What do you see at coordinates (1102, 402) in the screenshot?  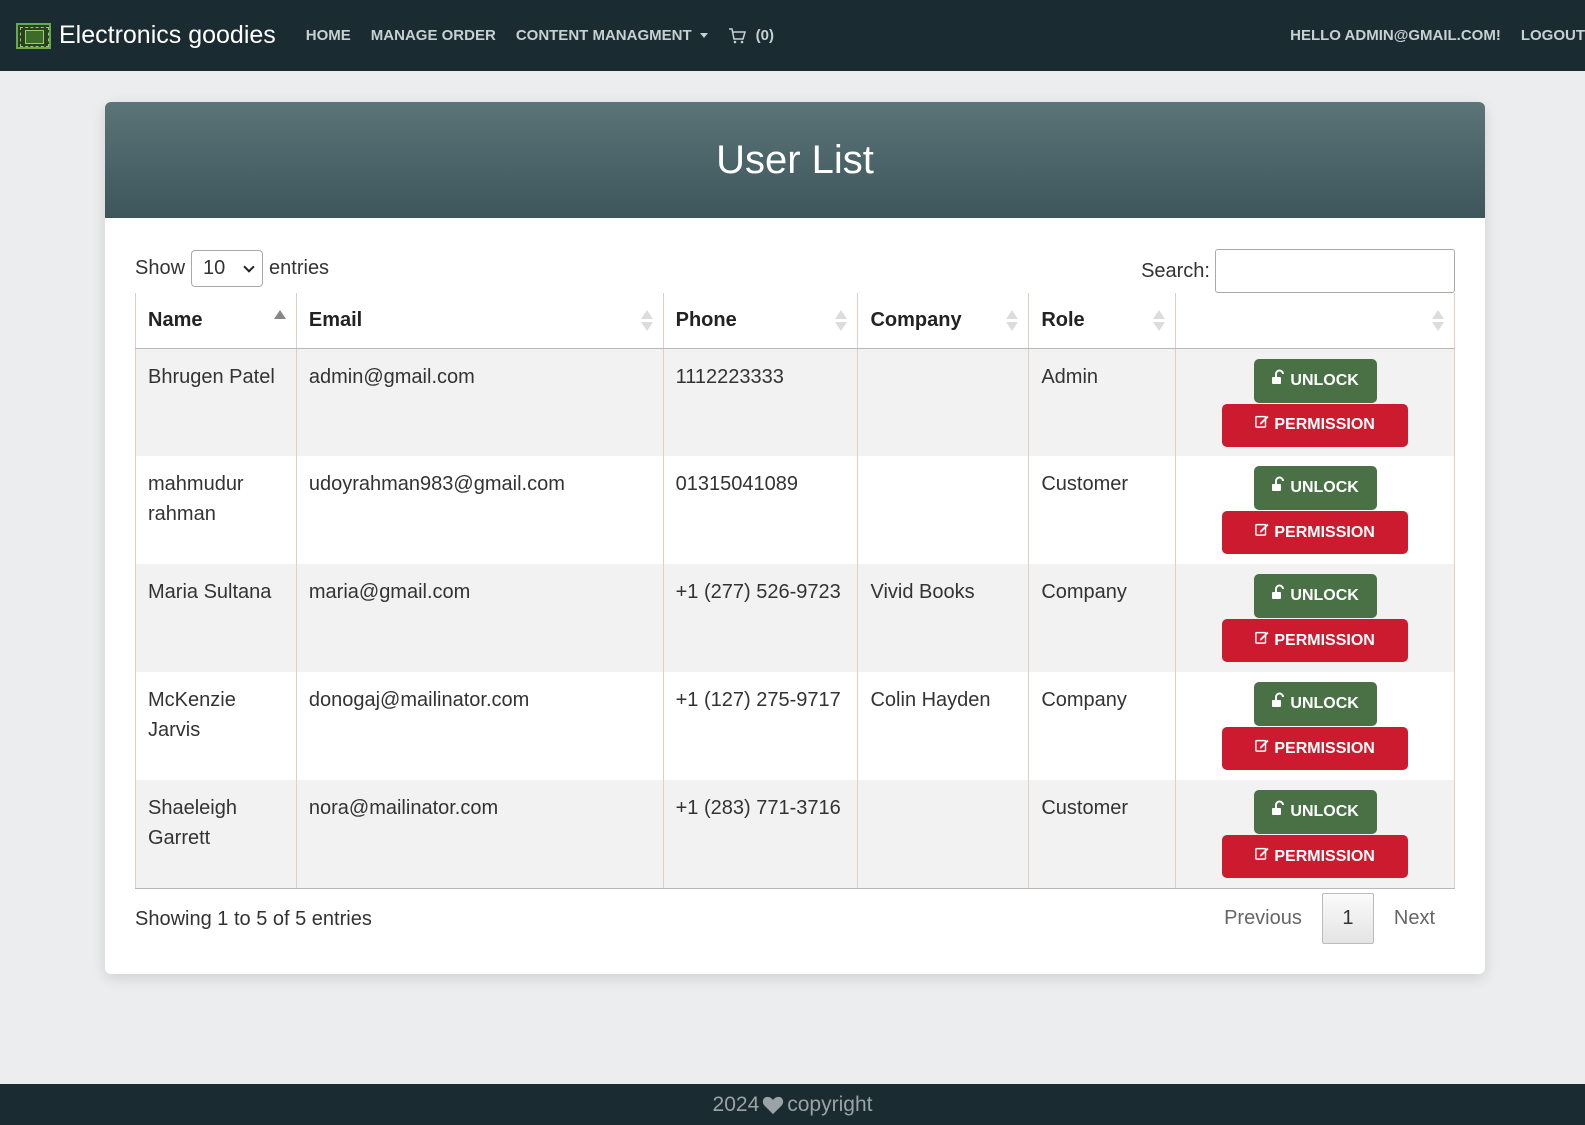 I see `cell-role: Admin` at bounding box center [1102, 402].